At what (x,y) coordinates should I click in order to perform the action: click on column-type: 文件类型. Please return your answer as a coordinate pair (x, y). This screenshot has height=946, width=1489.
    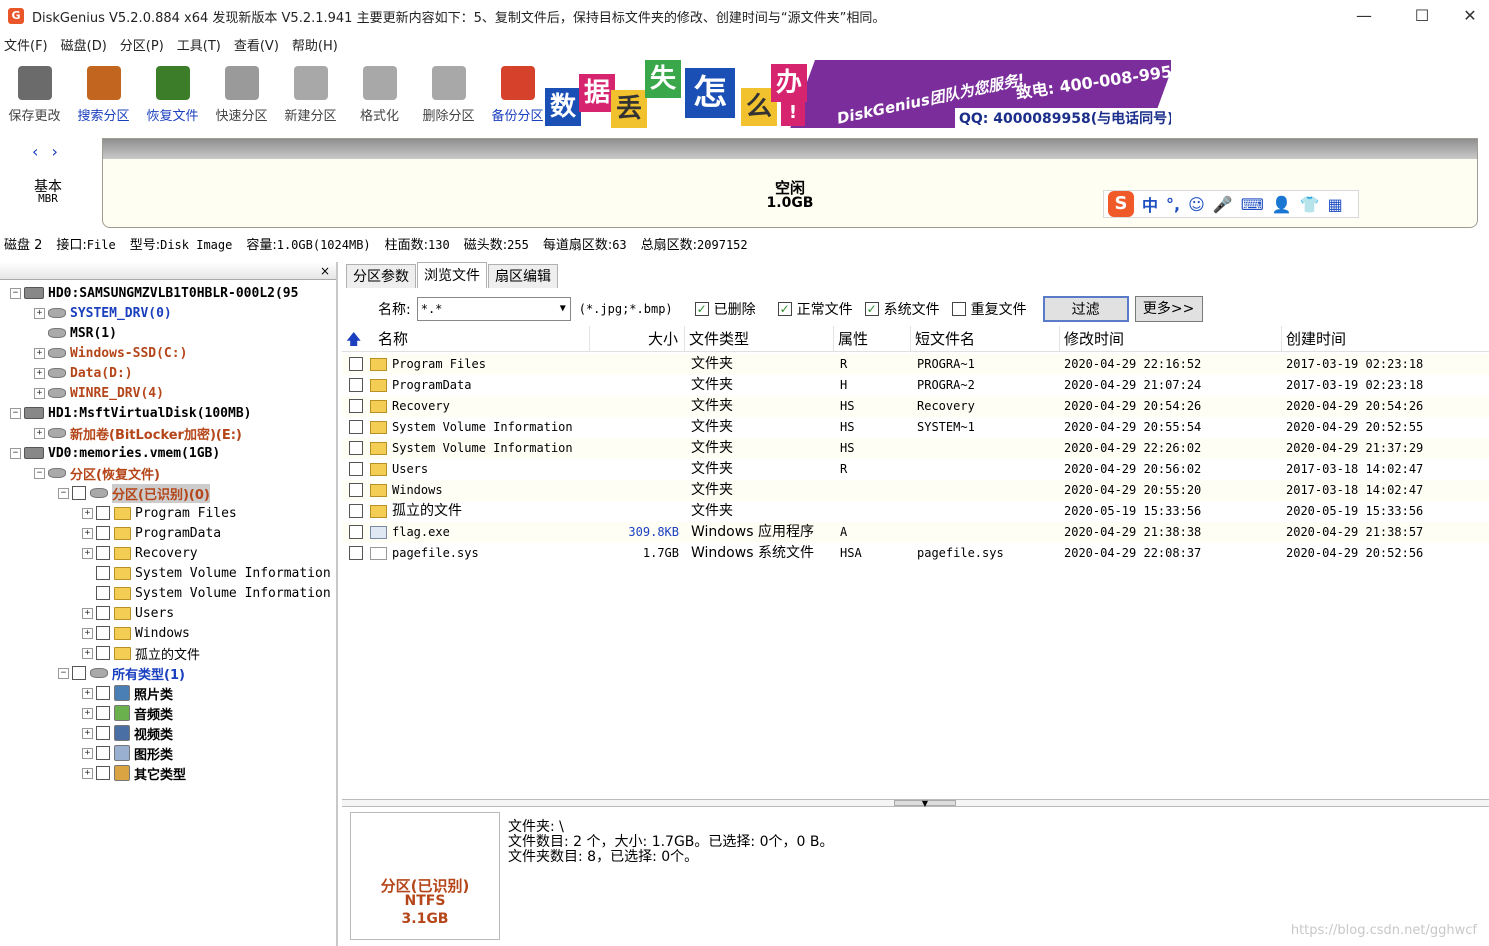
    Looking at the image, I should click on (759, 339).